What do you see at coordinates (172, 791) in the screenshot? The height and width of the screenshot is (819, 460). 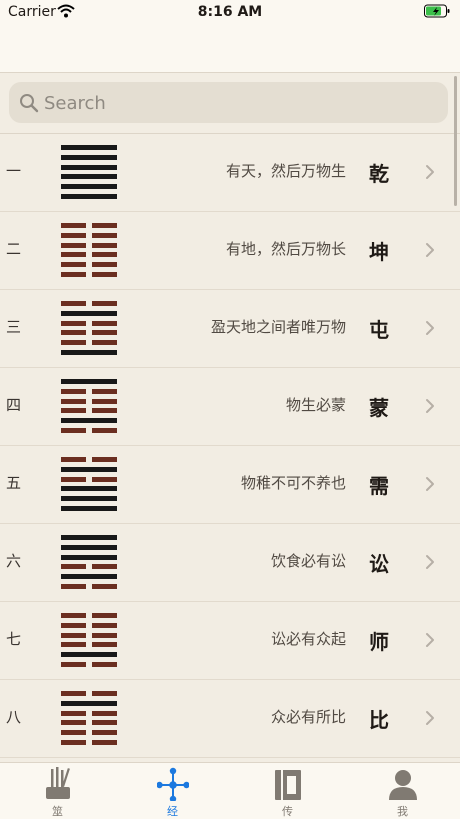 I see `tab-classic: 经` at bounding box center [172, 791].